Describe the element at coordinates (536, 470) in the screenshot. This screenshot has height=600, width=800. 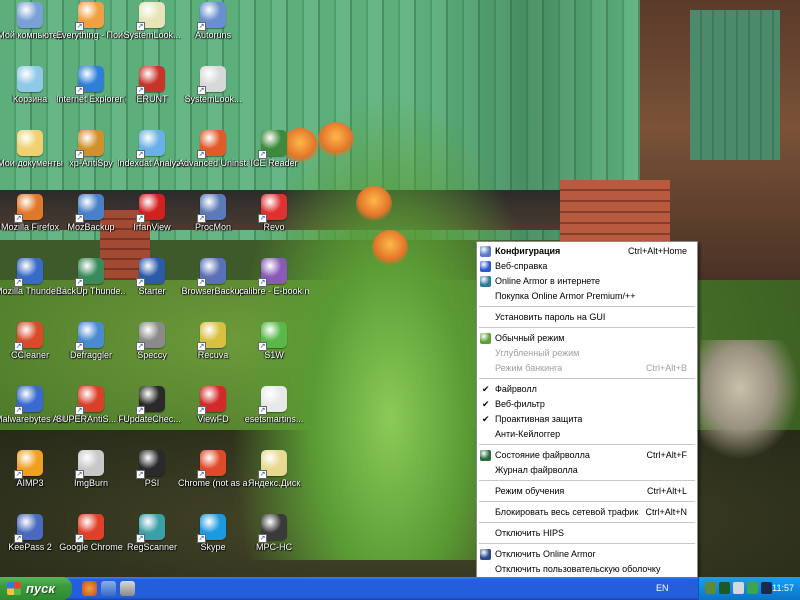
I see `menu-item-label: Журнал файрволла` at that location.